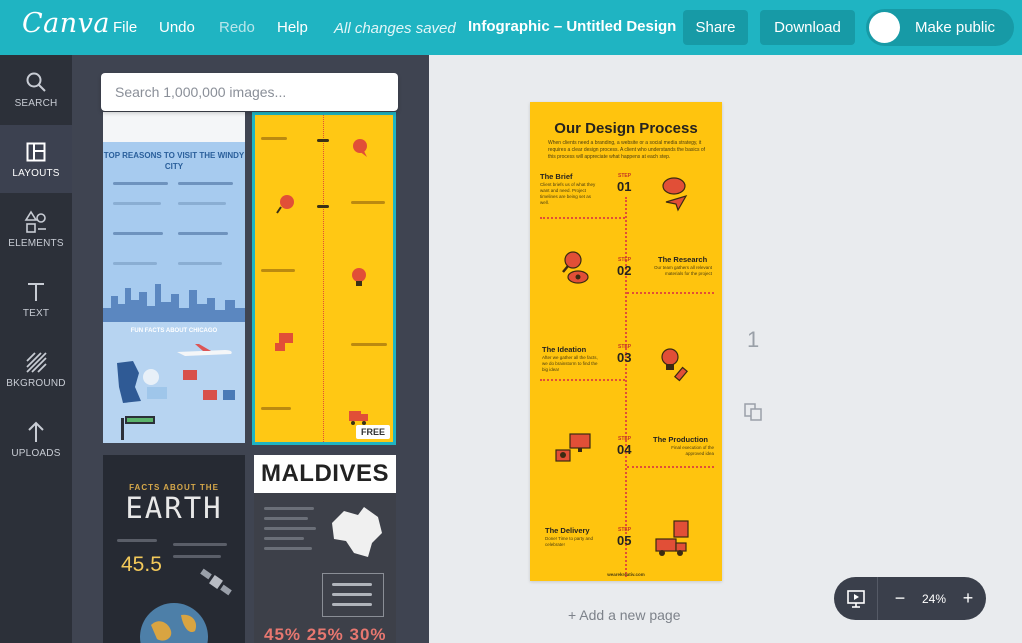  What do you see at coordinates (715, 27) in the screenshot?
I see `share-button: Share` at bounding box center [715, 27].